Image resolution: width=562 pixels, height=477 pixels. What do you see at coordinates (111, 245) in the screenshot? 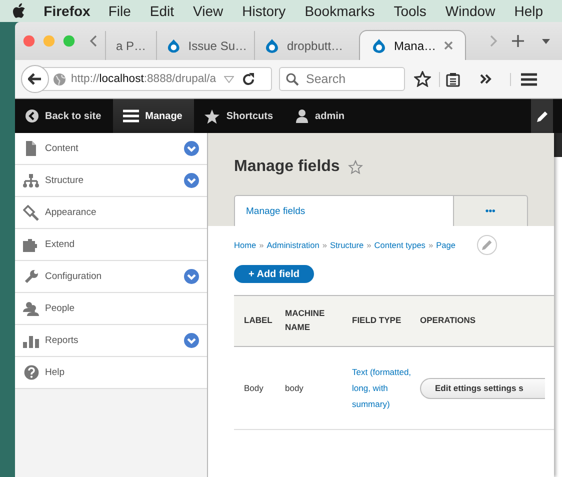
I see `sidebar-item: Extend` at bounding box center [111, 245].